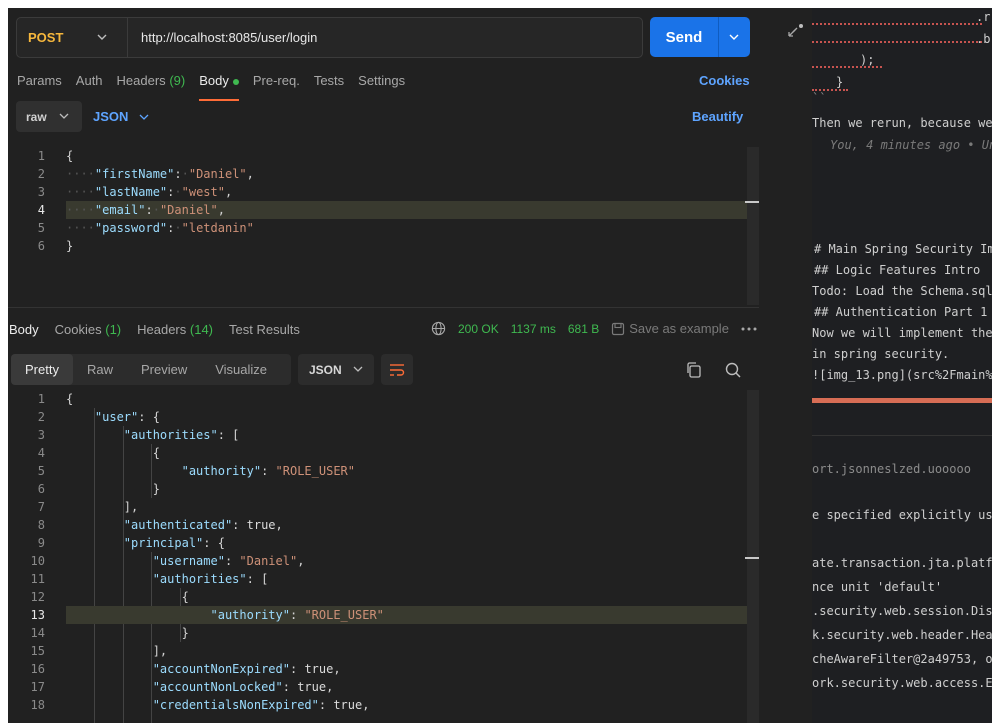  What do you see at coordinates (42, 369) in the screenshot?
I see `view-pretty: Pretty` at bounding box center [42, 369].